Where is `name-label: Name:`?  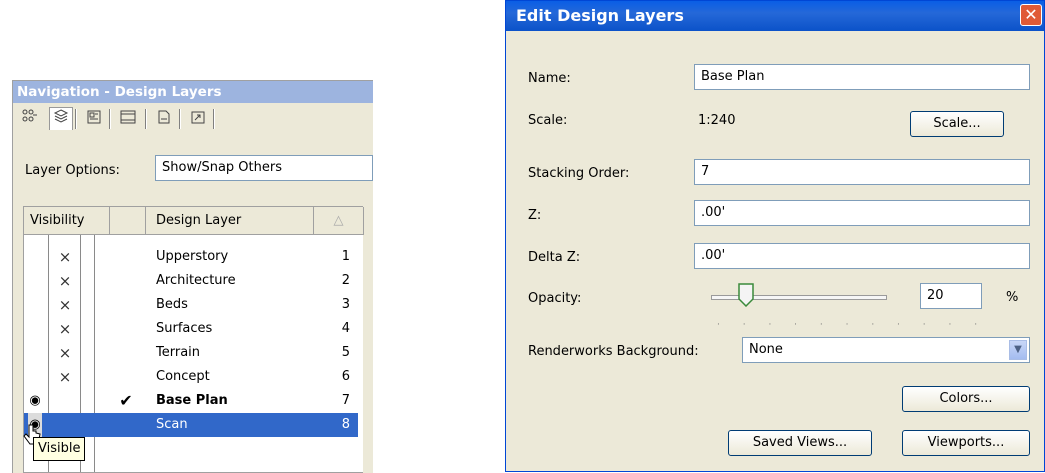 name-label: Name: is located at coordinates (549, 78).